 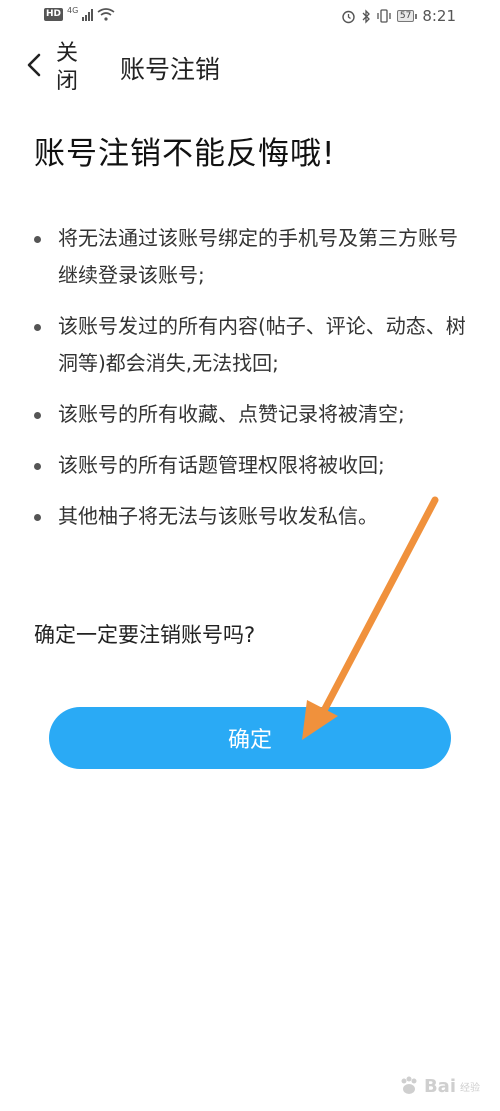 What do you see at coordinates (254, 516) in the screenshot?
I see `list-item: 其他柚子将无法与该账号收发私信。` at bounding box center [254, 516].